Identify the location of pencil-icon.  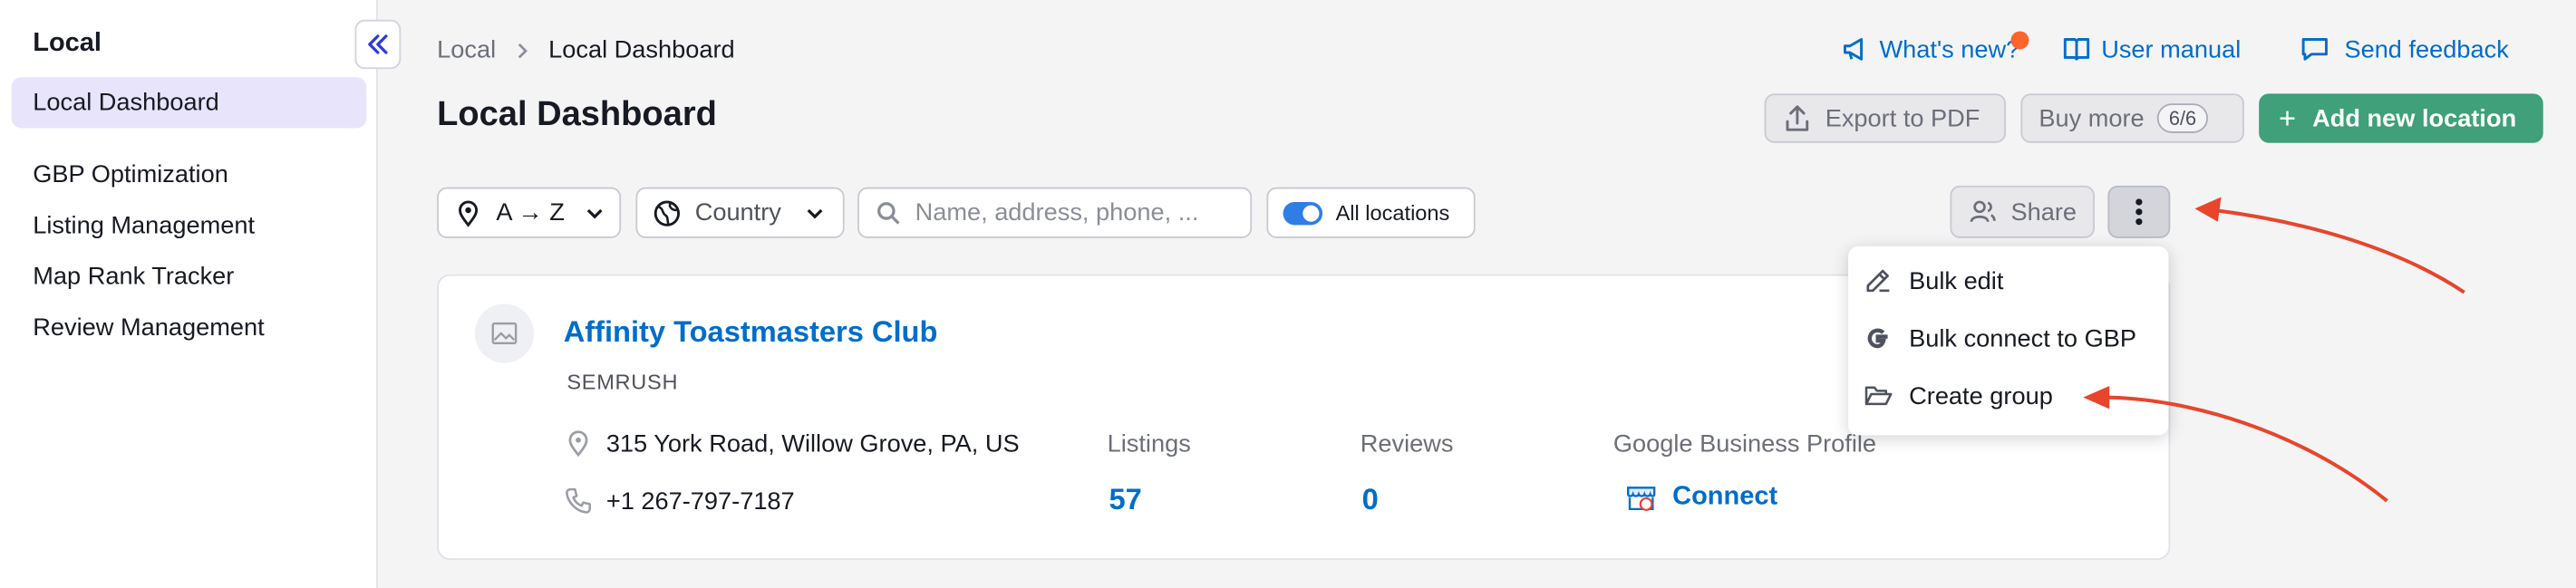
(1878, 281).